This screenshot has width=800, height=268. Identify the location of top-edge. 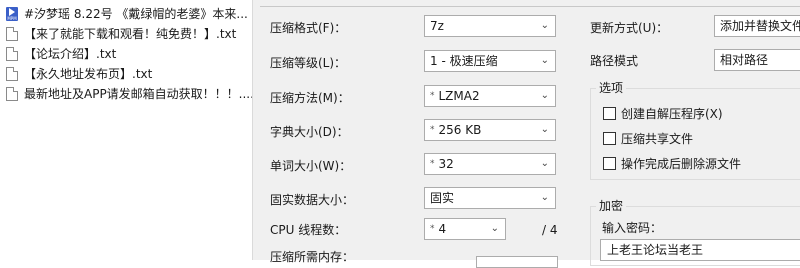
(530, 3).